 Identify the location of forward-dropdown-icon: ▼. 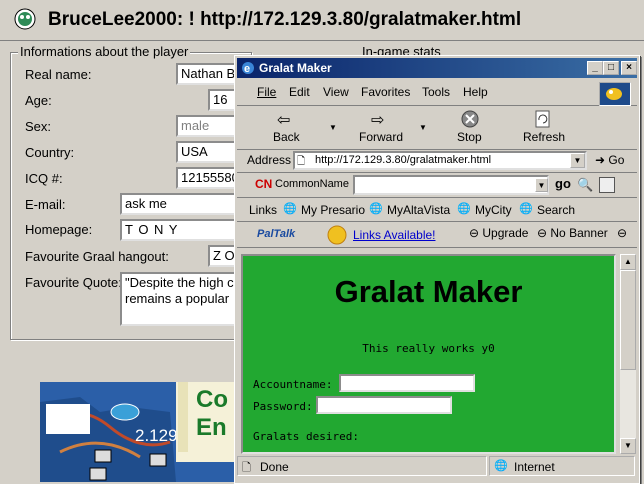
(423, 127).